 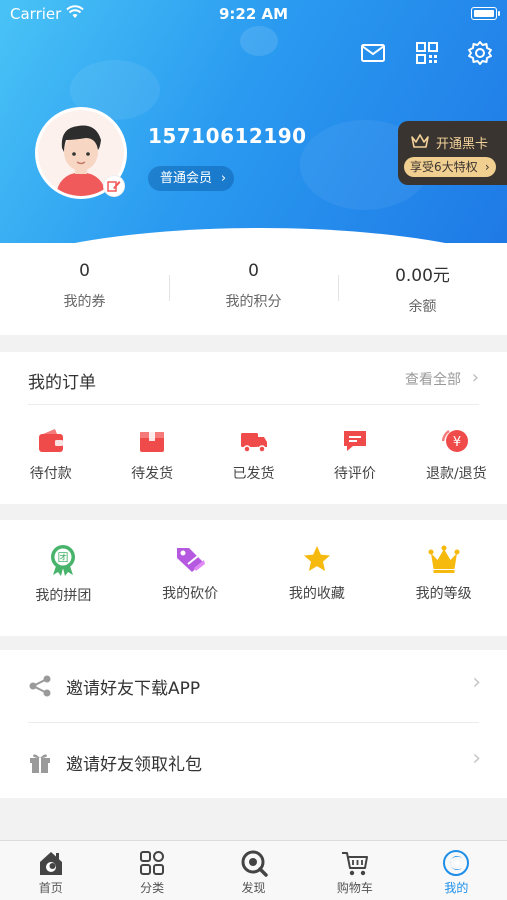 What do you see at coordinates (133, 689) in the screenshot?
I see `invite-label: 邀请好友下载APP` at bounding box center [133, 689].